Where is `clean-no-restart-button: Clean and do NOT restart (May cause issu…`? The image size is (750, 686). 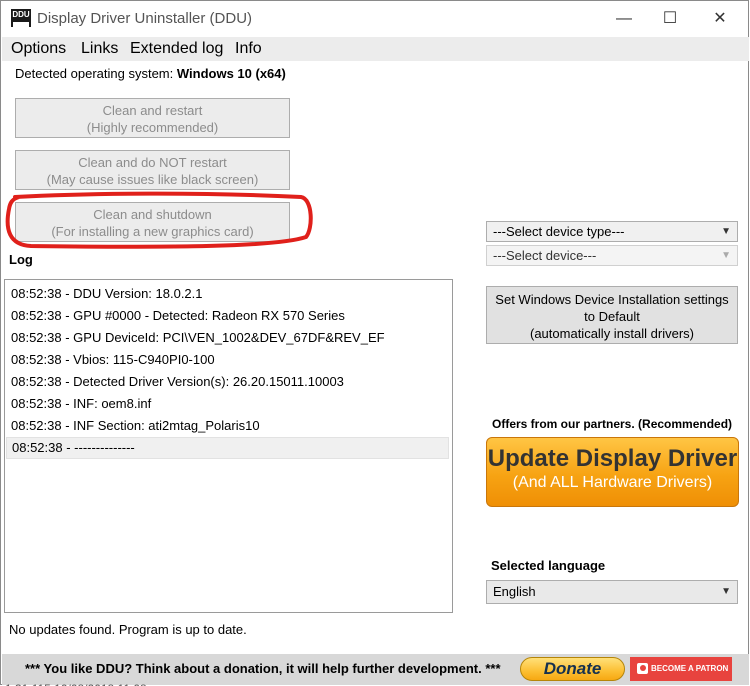 clean-no-restart-button: Clean and do NOT restart (May cause issu… is located at coordinates (152, 170).